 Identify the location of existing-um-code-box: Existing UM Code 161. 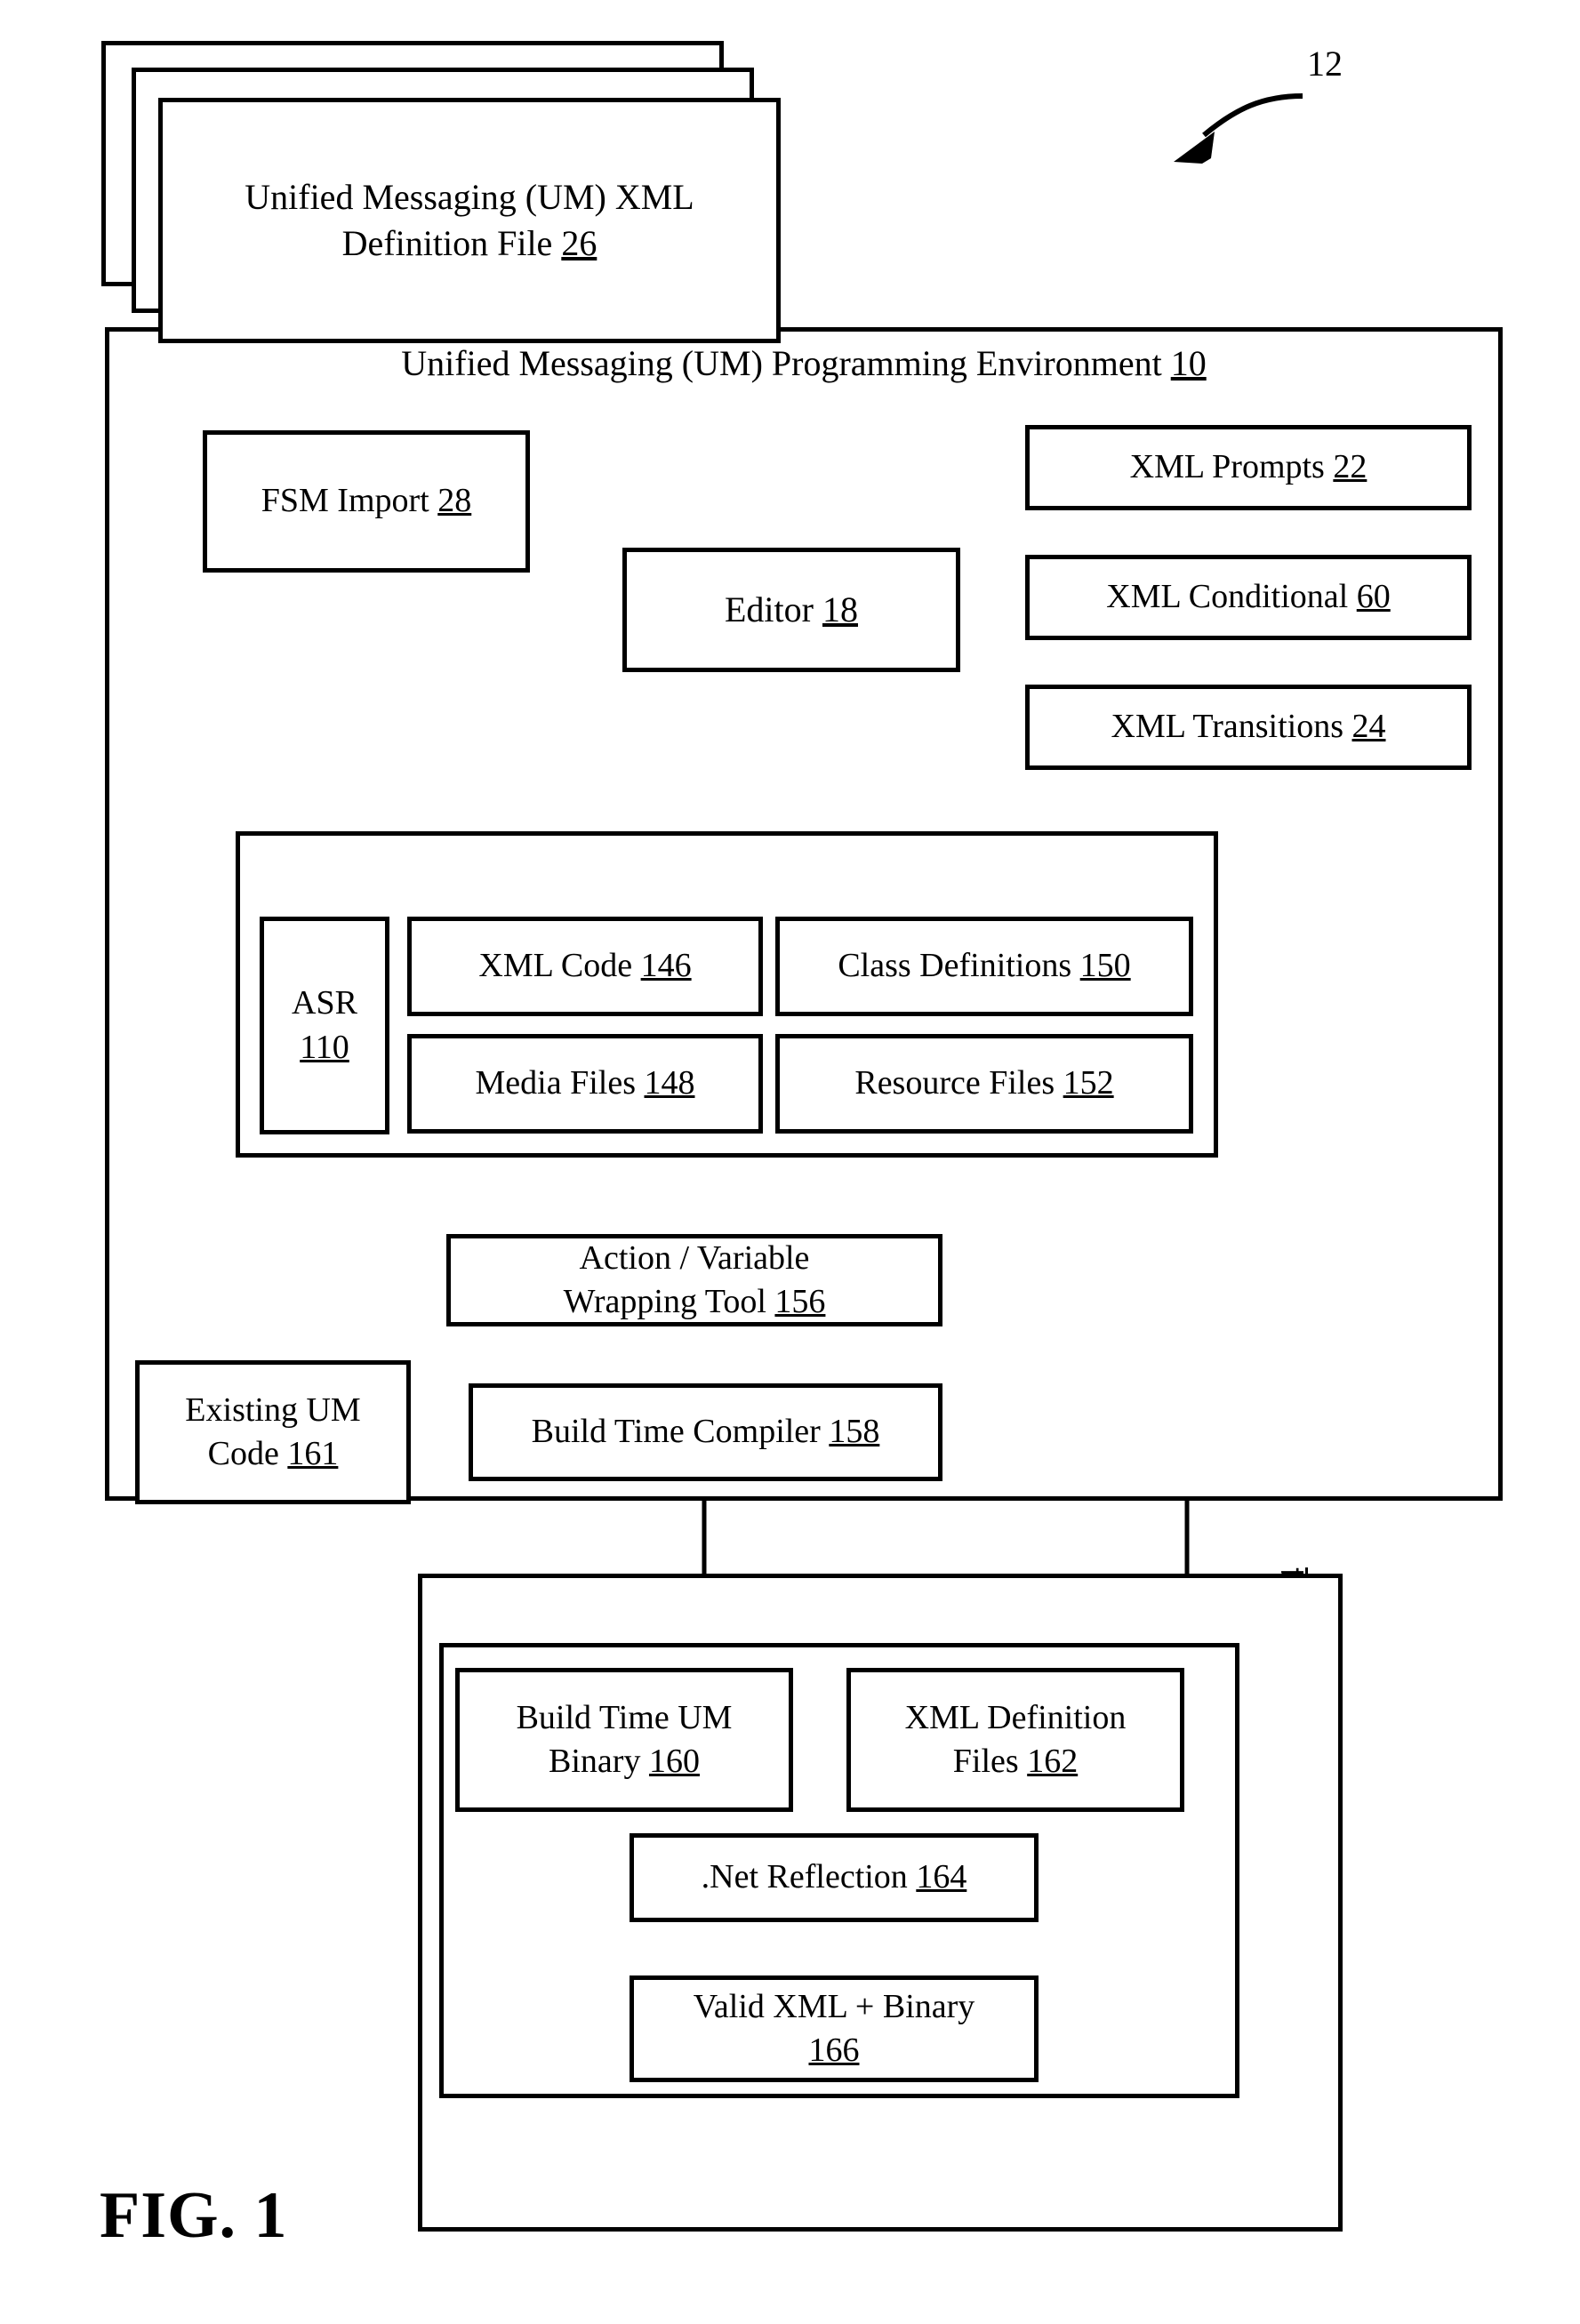
(273, 1432).